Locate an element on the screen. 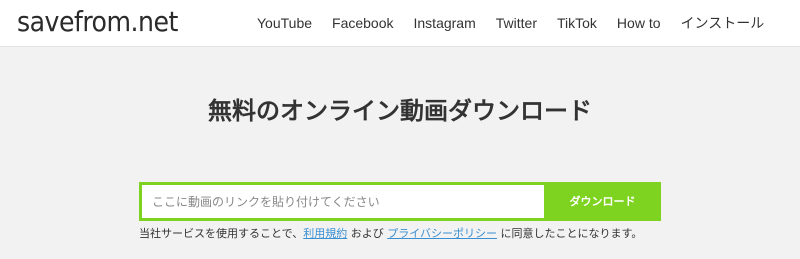 This screenshot has width=800, height=259. nav-item-facebook: Facebook is located at coordinates (362, 23).